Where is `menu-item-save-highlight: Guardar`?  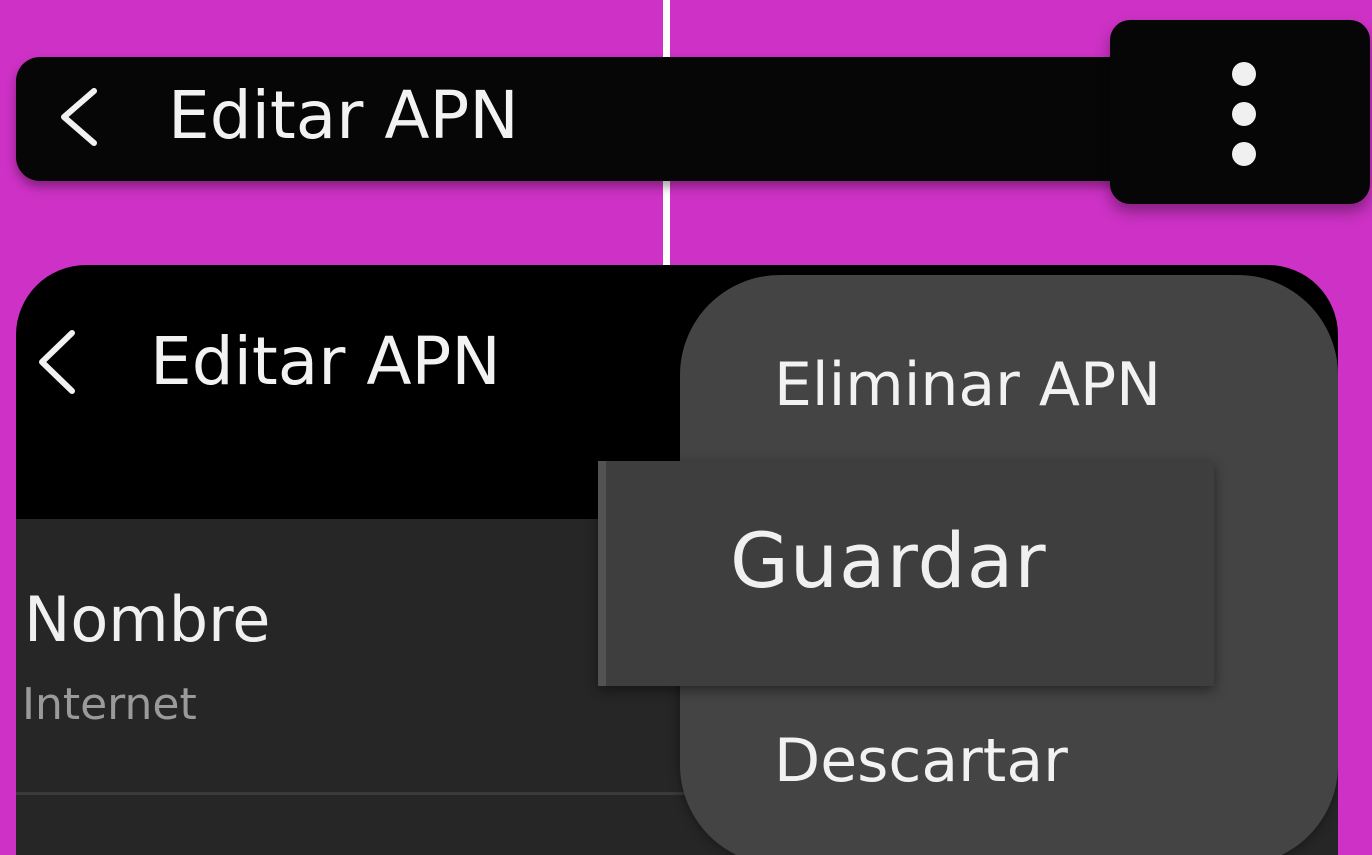 menu-item-save-highlight: Guardar is located at coordinates (906, 573).